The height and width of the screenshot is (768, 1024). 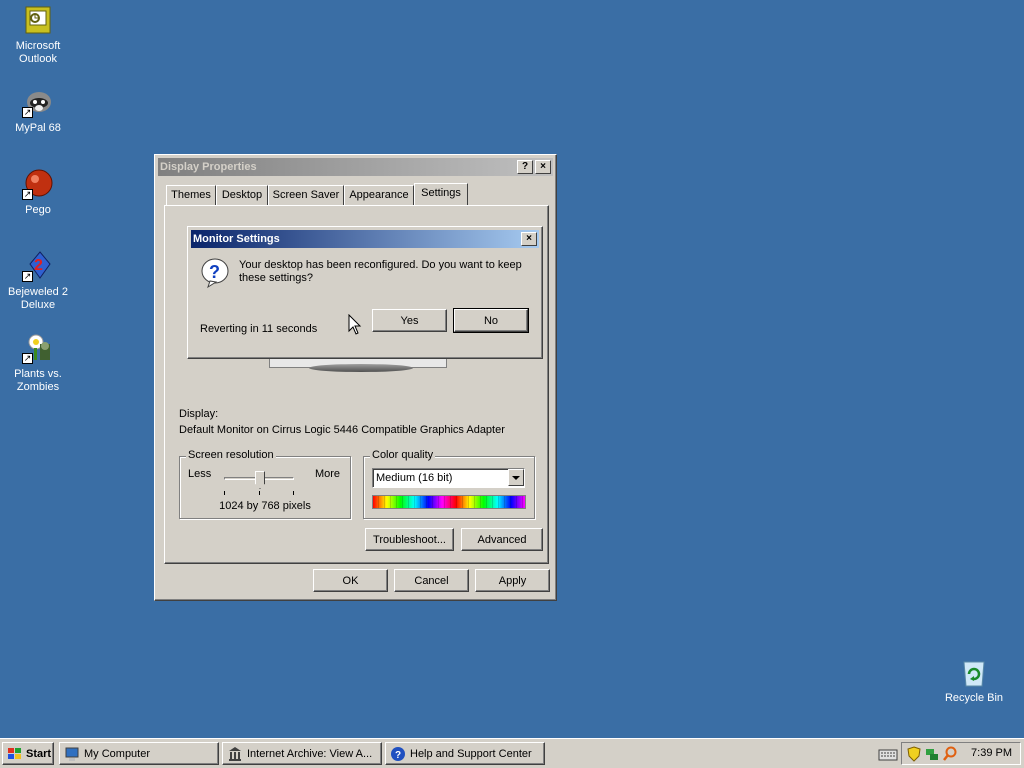 I want to click on help-icon: ?, so click(x=398, y=753).